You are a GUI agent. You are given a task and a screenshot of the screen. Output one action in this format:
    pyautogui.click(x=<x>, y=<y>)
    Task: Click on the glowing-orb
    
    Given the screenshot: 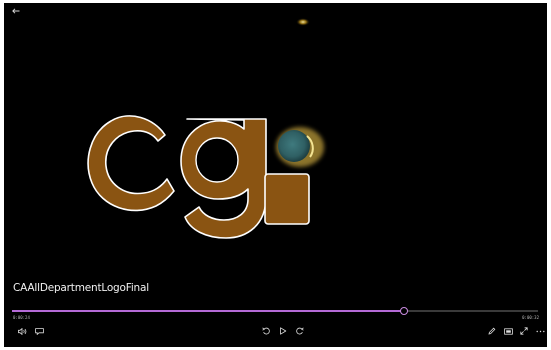 What is the action you would take?
    pyautogui.click(x=300, y=147)
    